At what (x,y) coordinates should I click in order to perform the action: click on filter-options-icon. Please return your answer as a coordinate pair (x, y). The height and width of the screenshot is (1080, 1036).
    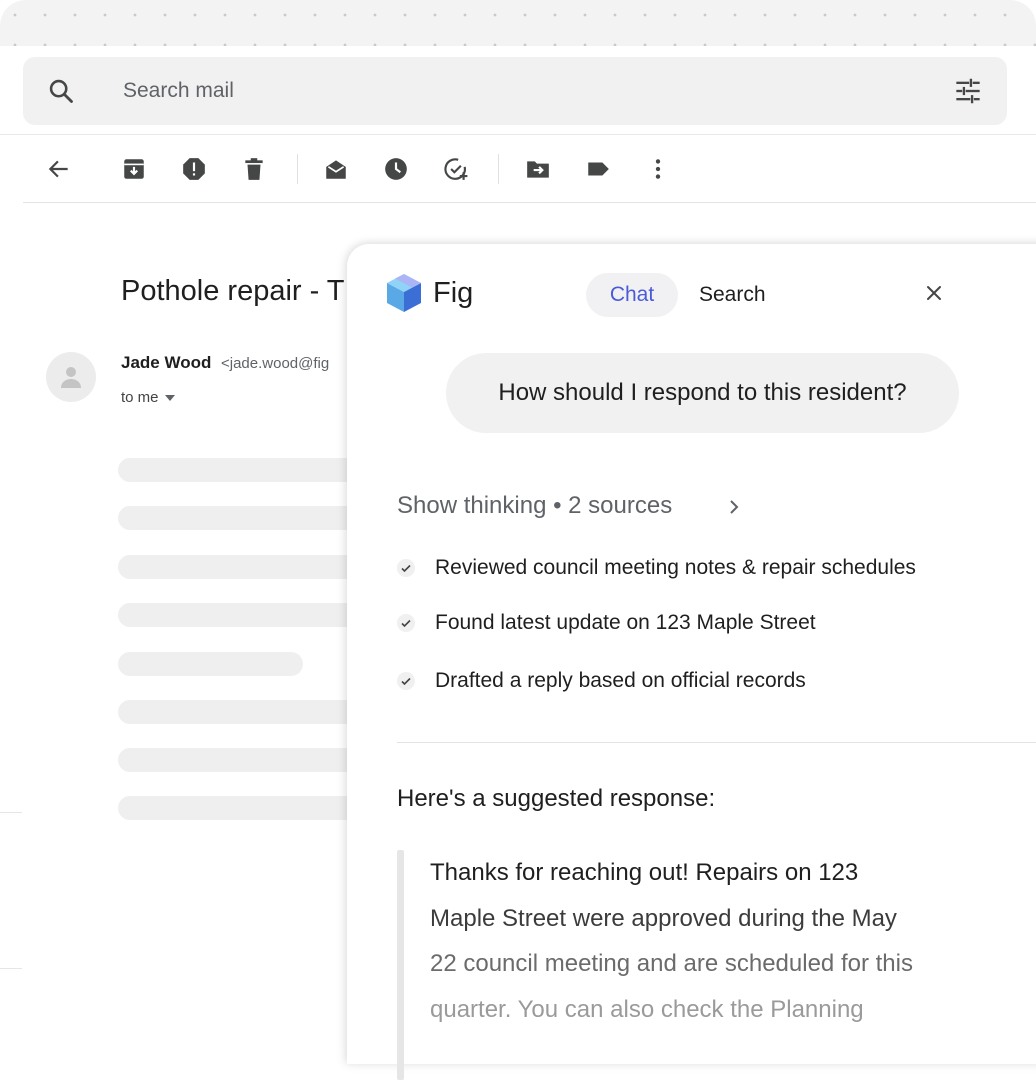
    Looking at the image, I should click on (968, 91).